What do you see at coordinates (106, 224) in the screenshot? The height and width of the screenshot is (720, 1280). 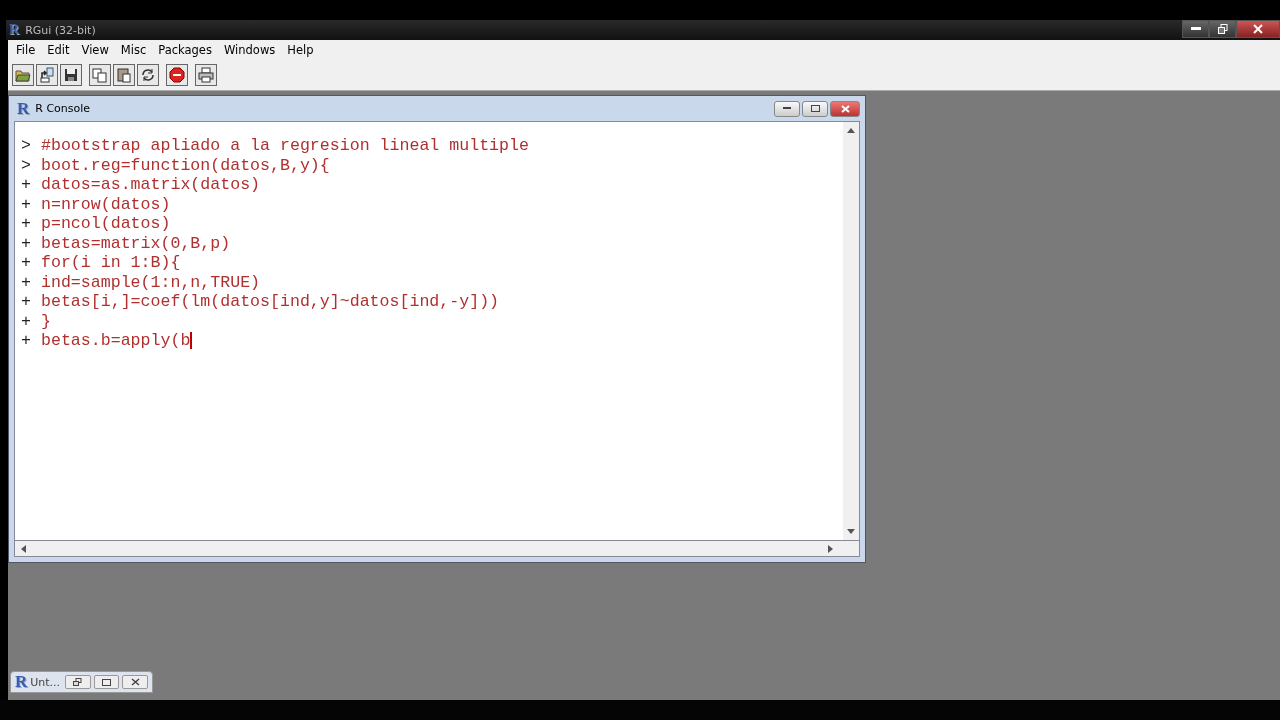 I see `code-line: p=ncol(datos)` at bounding box center [106, 224].